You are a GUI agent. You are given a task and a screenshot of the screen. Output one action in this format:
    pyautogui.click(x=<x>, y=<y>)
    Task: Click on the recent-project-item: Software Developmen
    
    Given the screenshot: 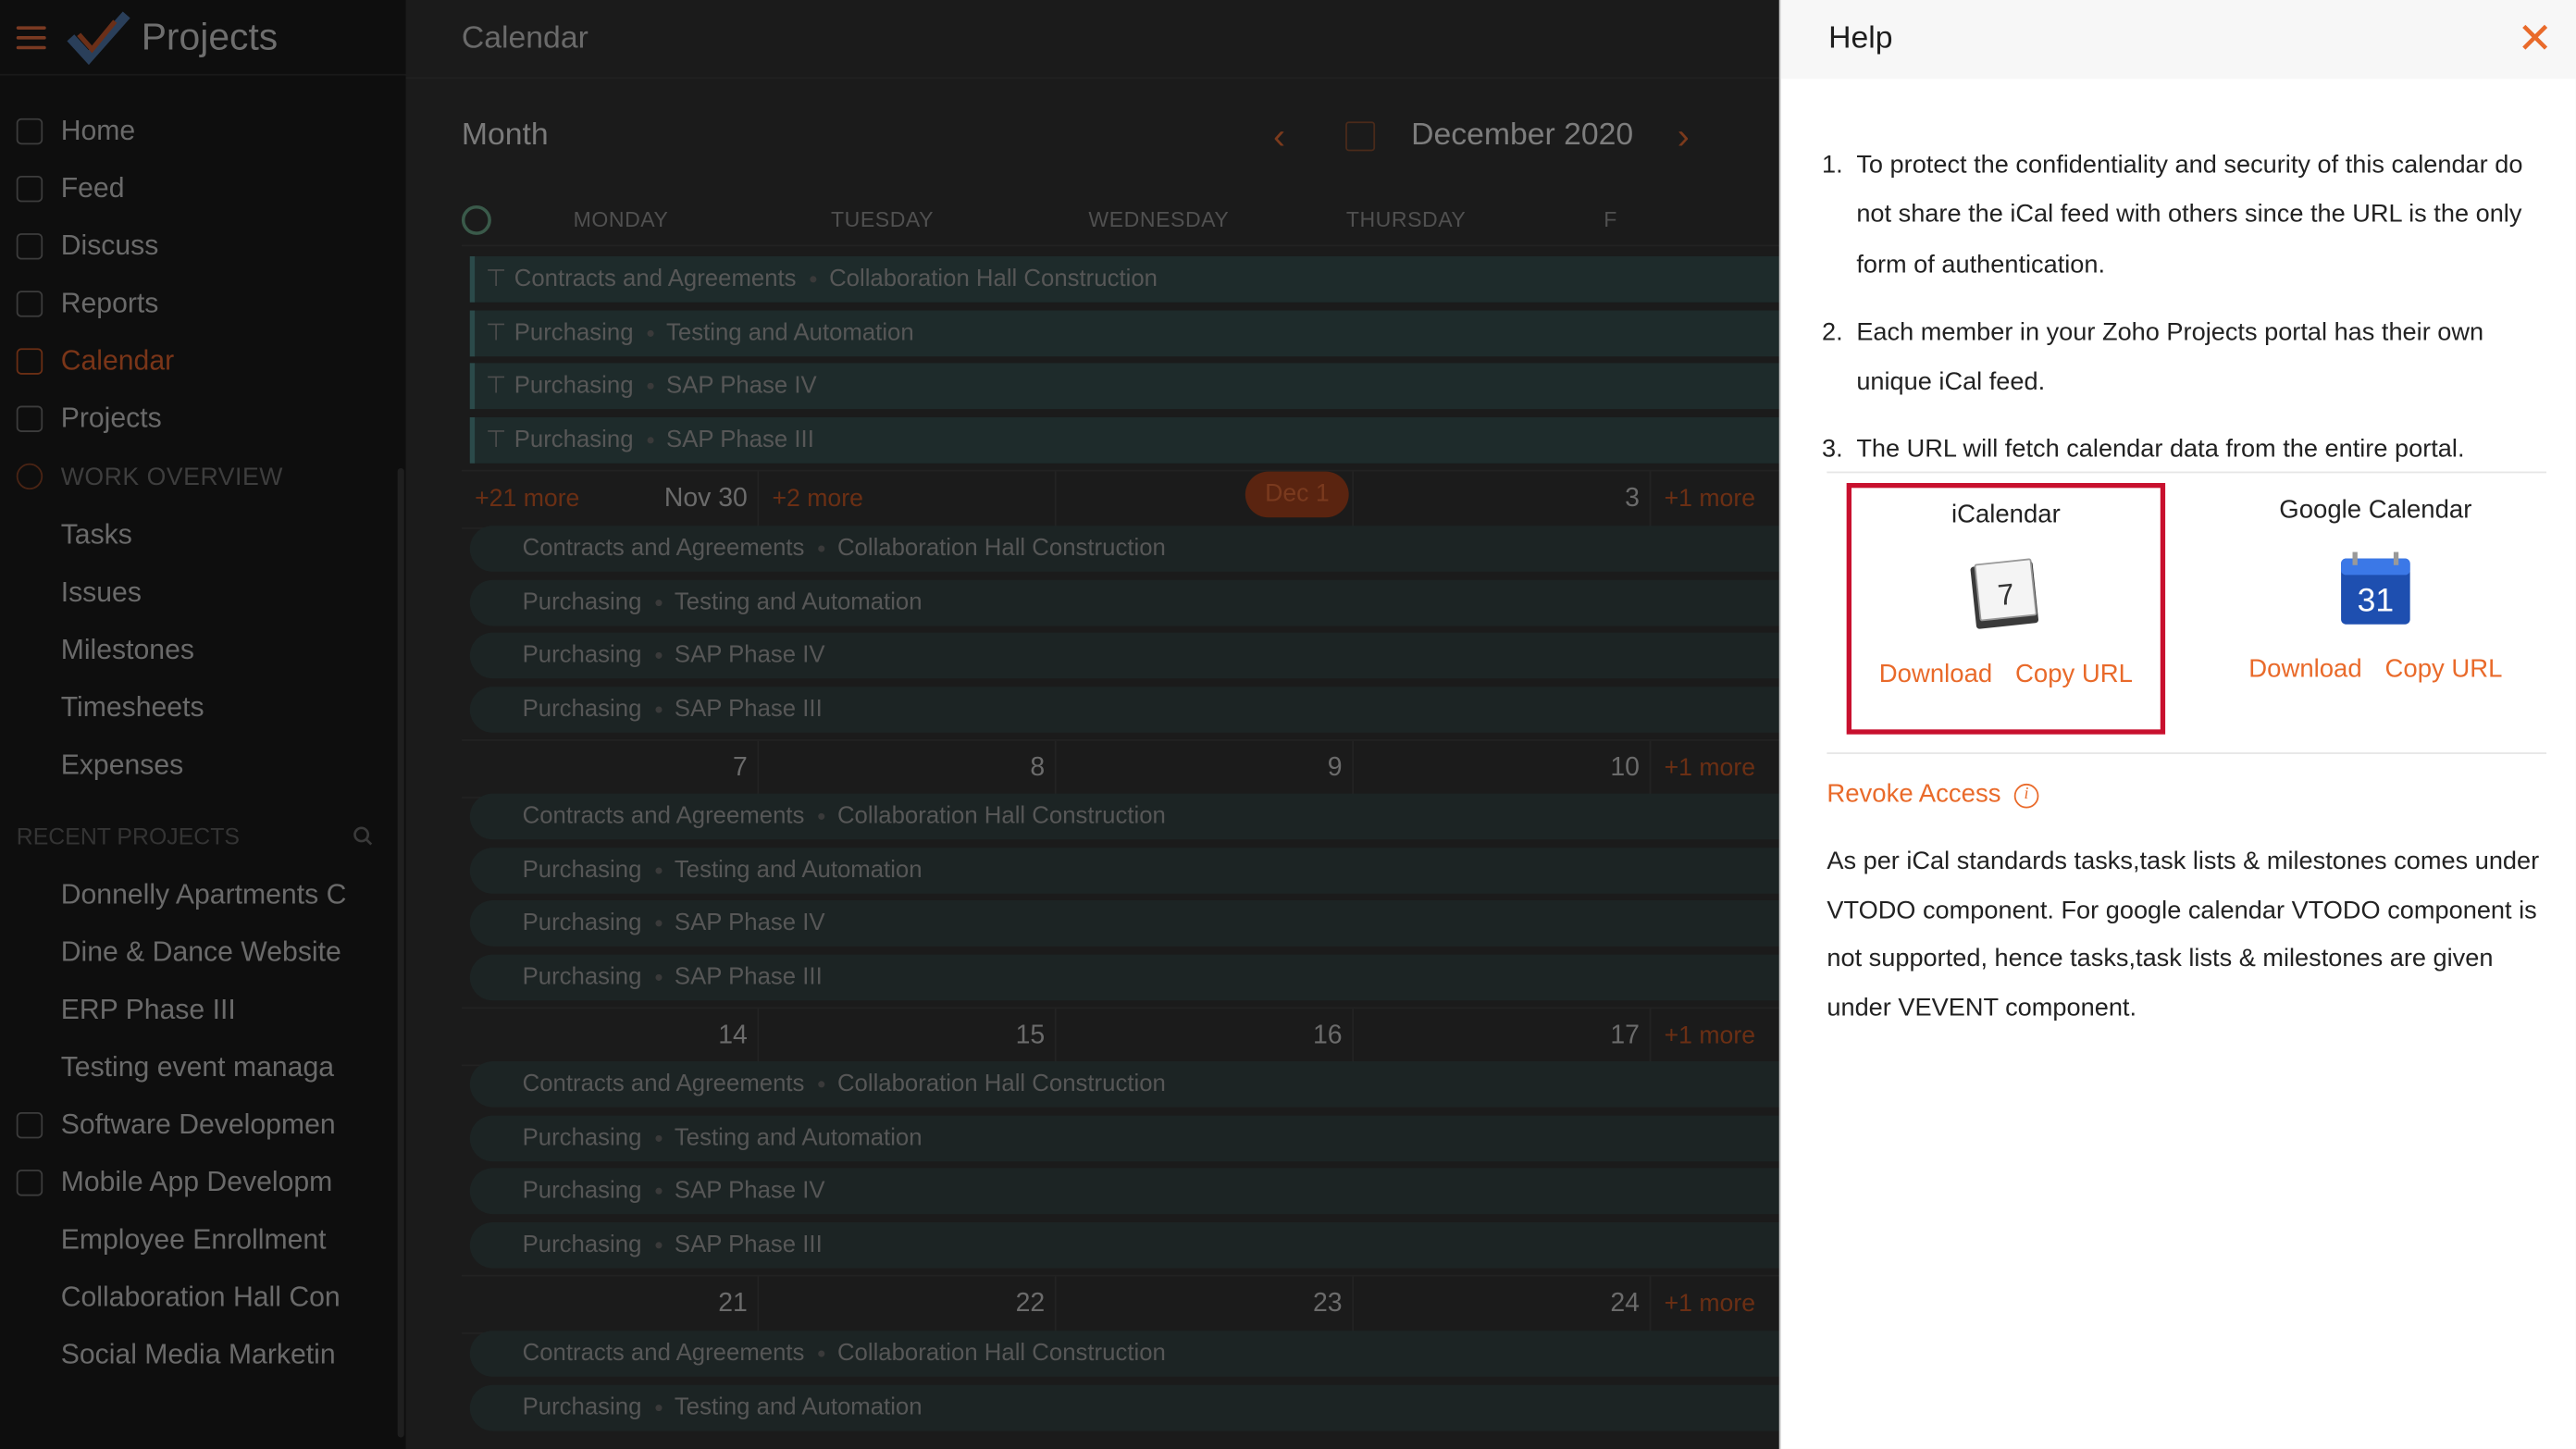 What is the action you would take?
    pyautogui.click(x=203, y=1125)
    